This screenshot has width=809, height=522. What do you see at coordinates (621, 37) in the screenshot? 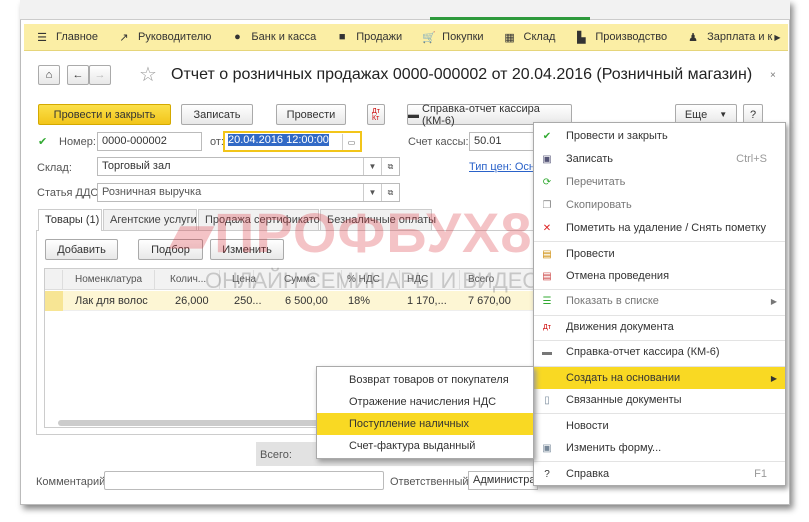
I see `section-production: ▙ Производство` at bounding box center [621, 37].